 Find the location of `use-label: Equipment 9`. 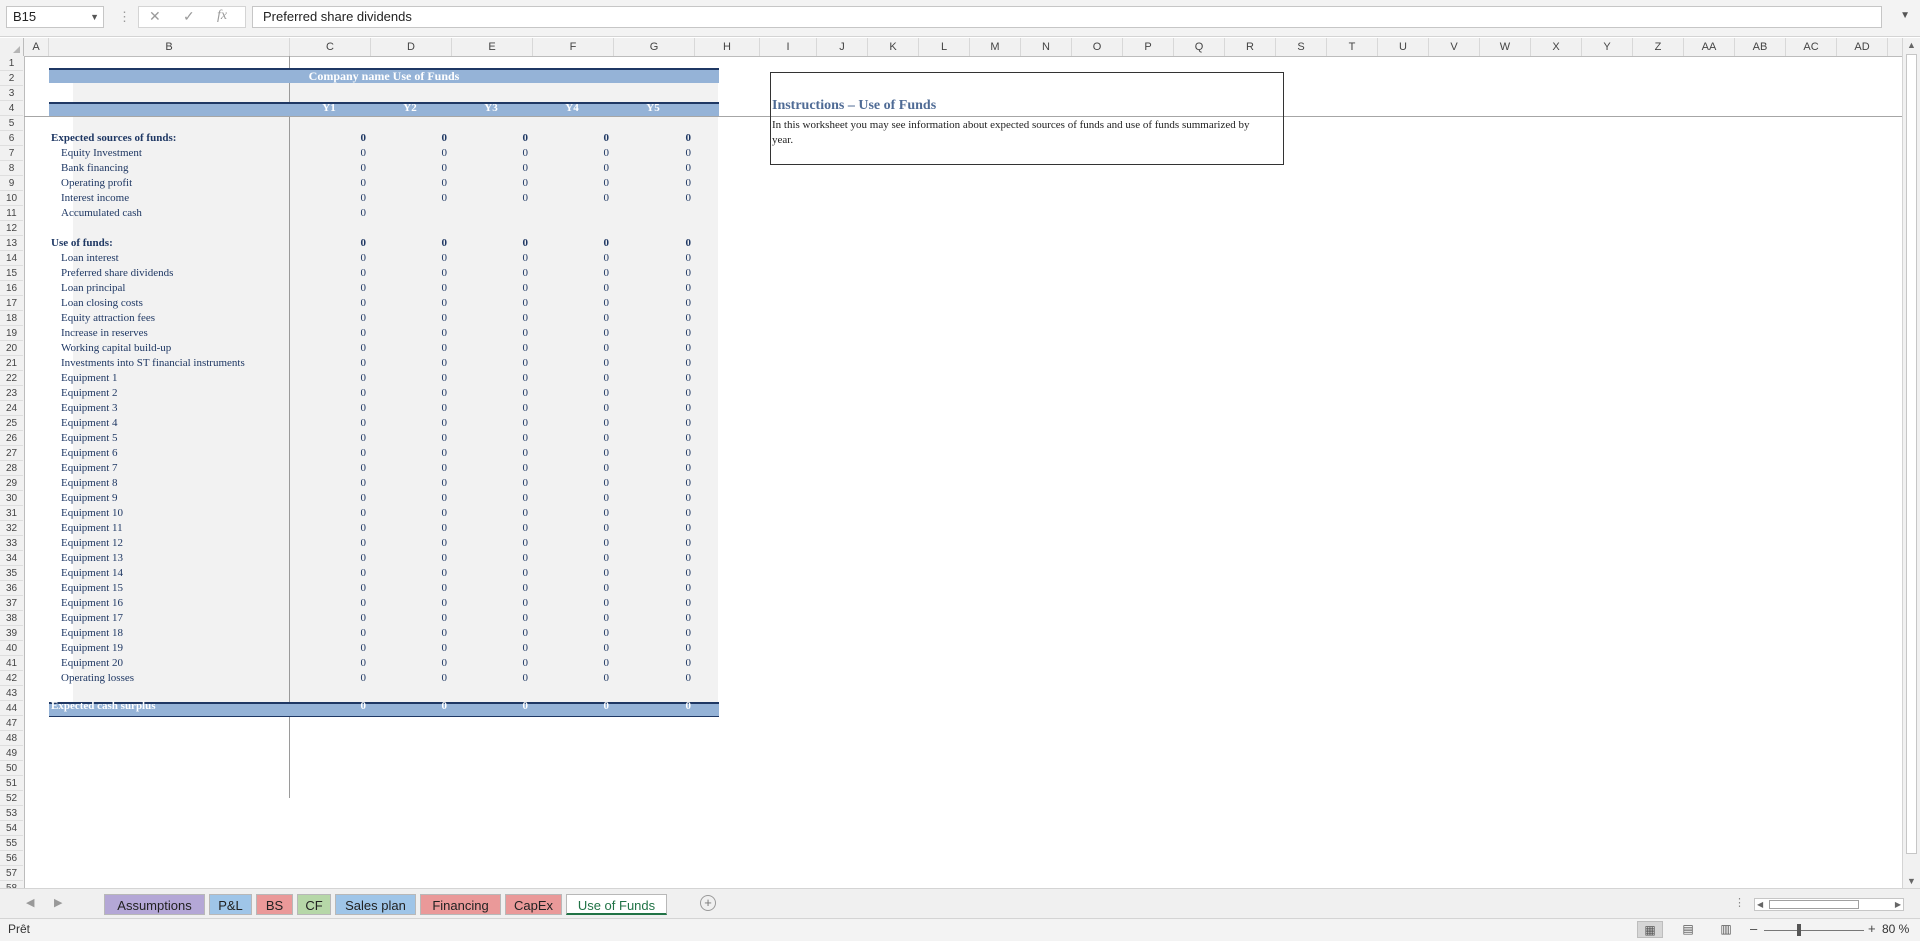

use-label: Equipment 9 is located at coordinates (89, 498).